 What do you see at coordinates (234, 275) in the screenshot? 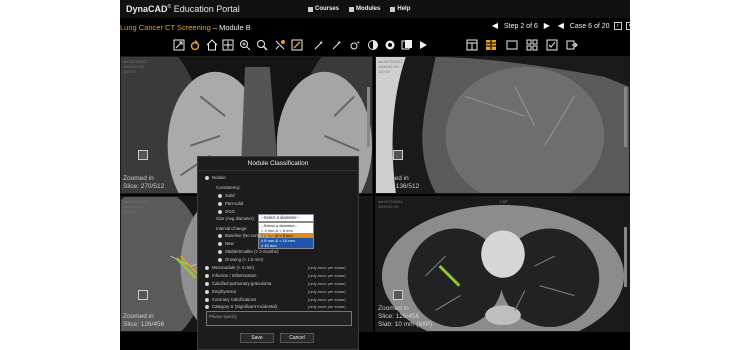
I see `radio-label: Infection / Inflammation` at bounding box center [234, 275].